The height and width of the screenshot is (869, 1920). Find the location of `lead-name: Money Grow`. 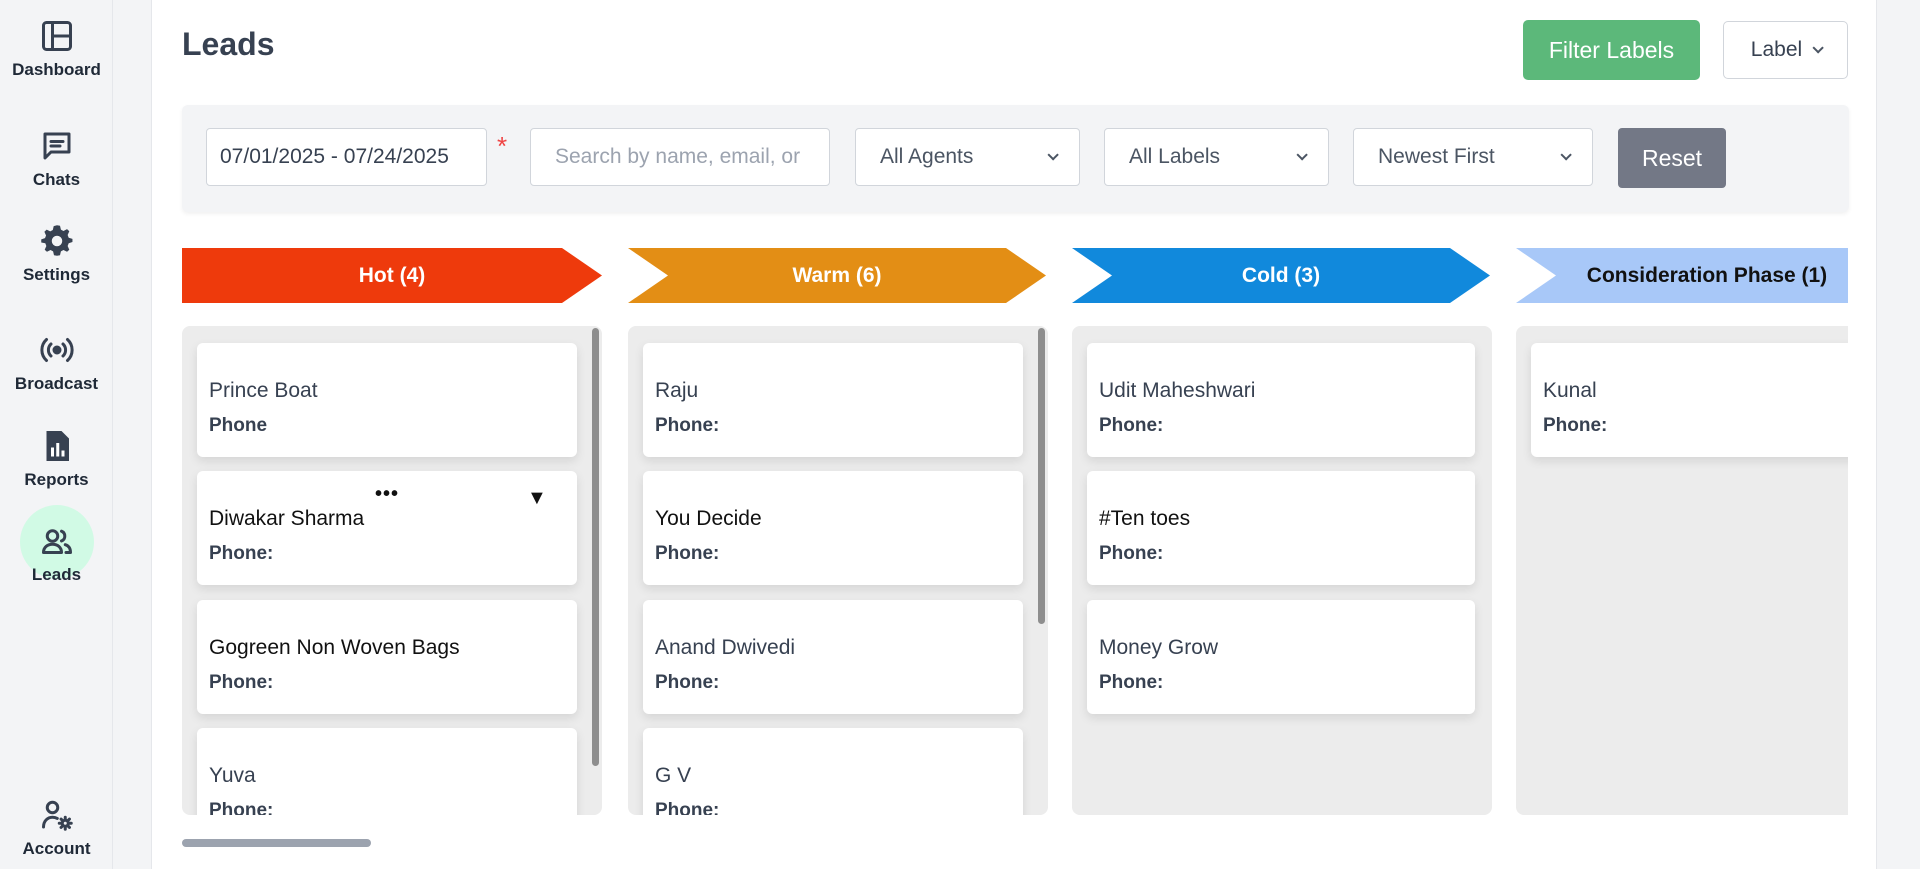

lead-name: Money Grow is located at coordinates (1159, 647).